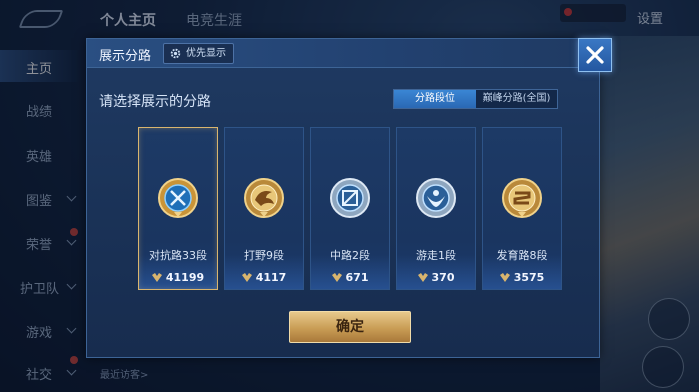 This screenshot has height=392, width=699. Describe the element at coordinates (529, 277) in the screenshot. I see `lane-card-score-value: 3575` at that location.